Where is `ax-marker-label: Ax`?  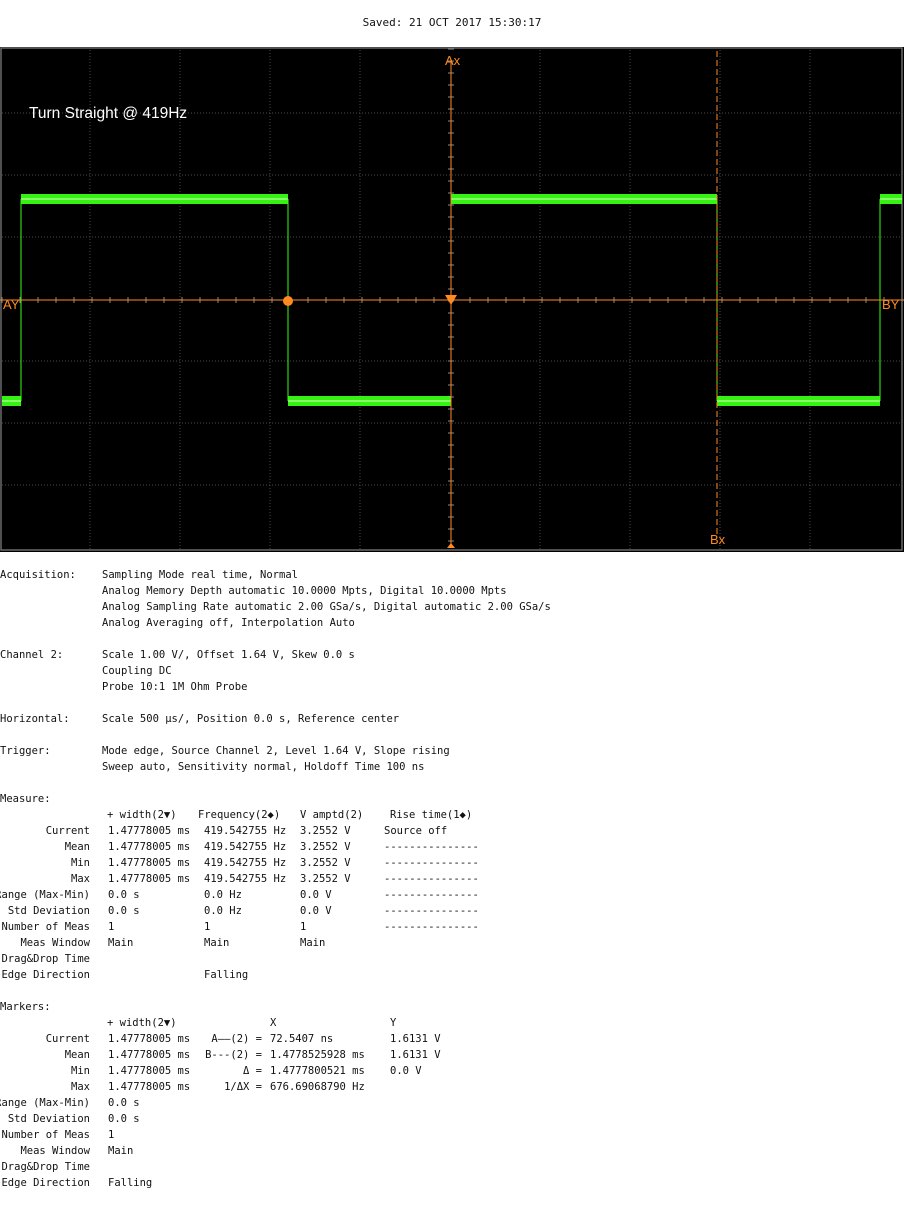 ax-marker-label: Ax is located at coordinates (453, 60).